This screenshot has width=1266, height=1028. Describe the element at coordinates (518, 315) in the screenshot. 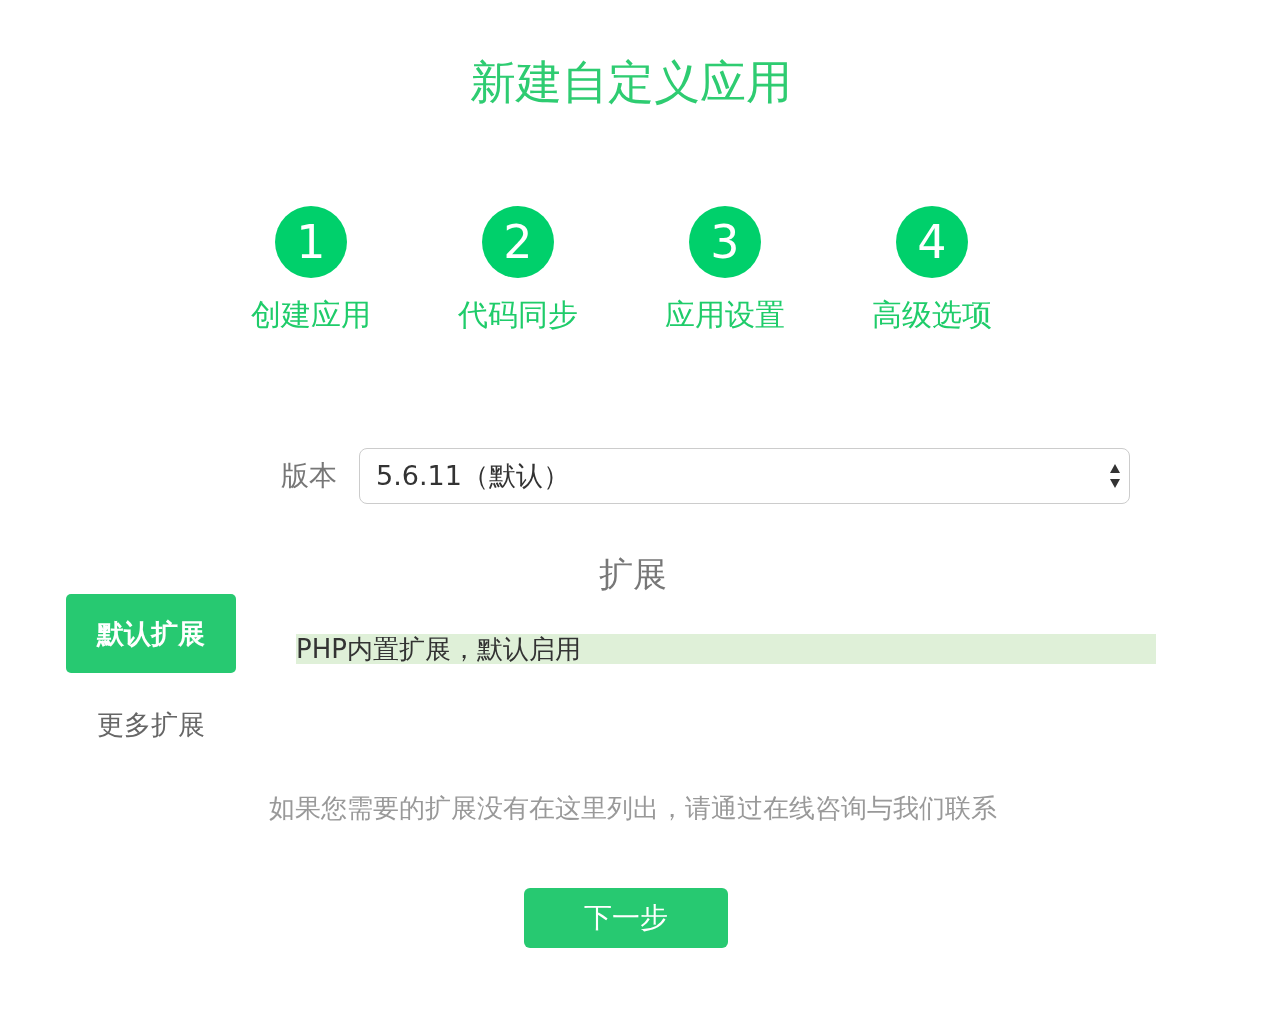

I see `step-label: 代码同步` at that location.